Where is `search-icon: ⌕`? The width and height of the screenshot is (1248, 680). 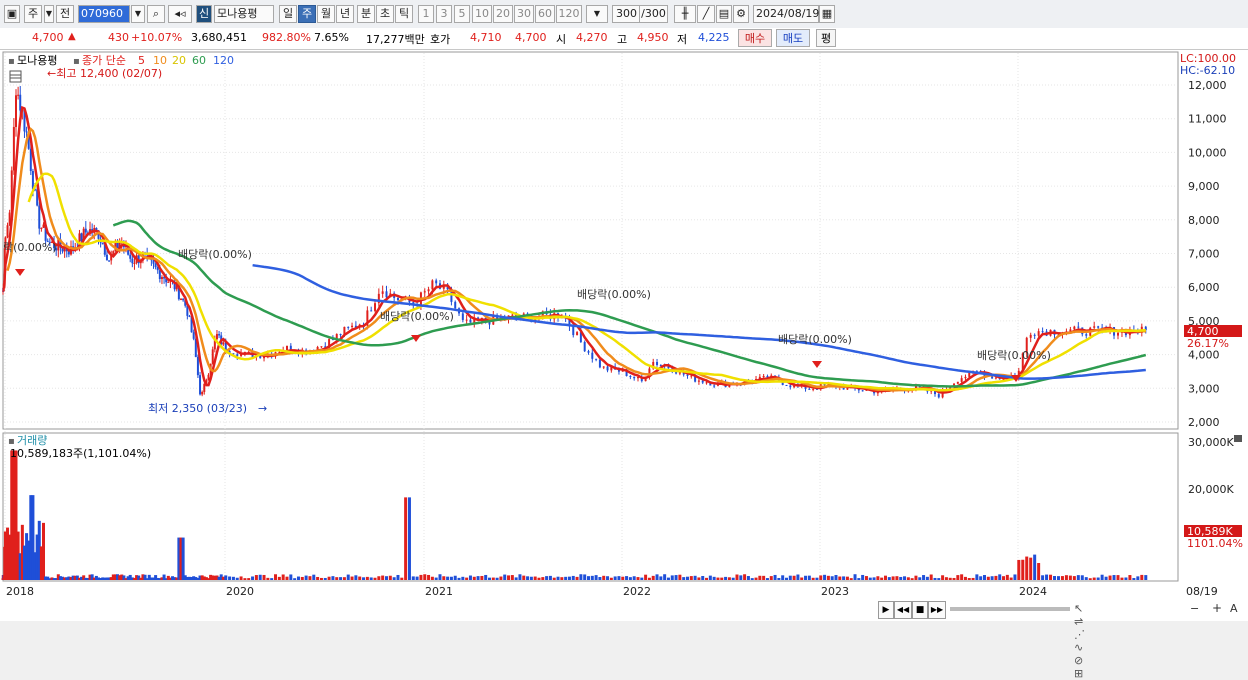 search-icon: ⌕ is located at coordinates (156, 14).